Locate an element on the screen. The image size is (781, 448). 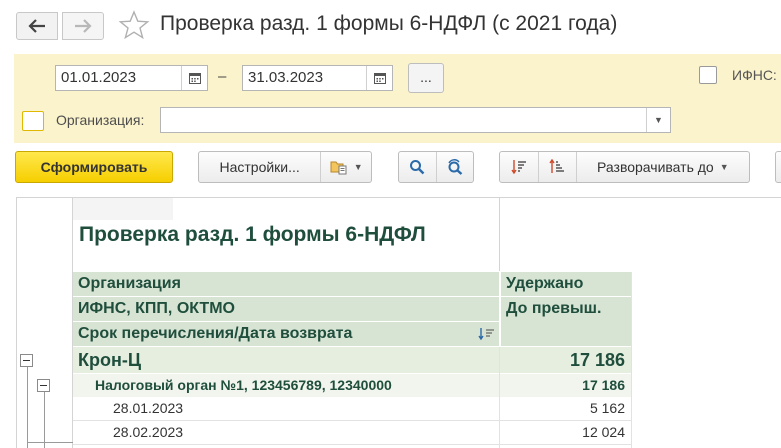
header-deadline-label: Срок перечисления/Дата возврата is located at coordinates (215, 333).